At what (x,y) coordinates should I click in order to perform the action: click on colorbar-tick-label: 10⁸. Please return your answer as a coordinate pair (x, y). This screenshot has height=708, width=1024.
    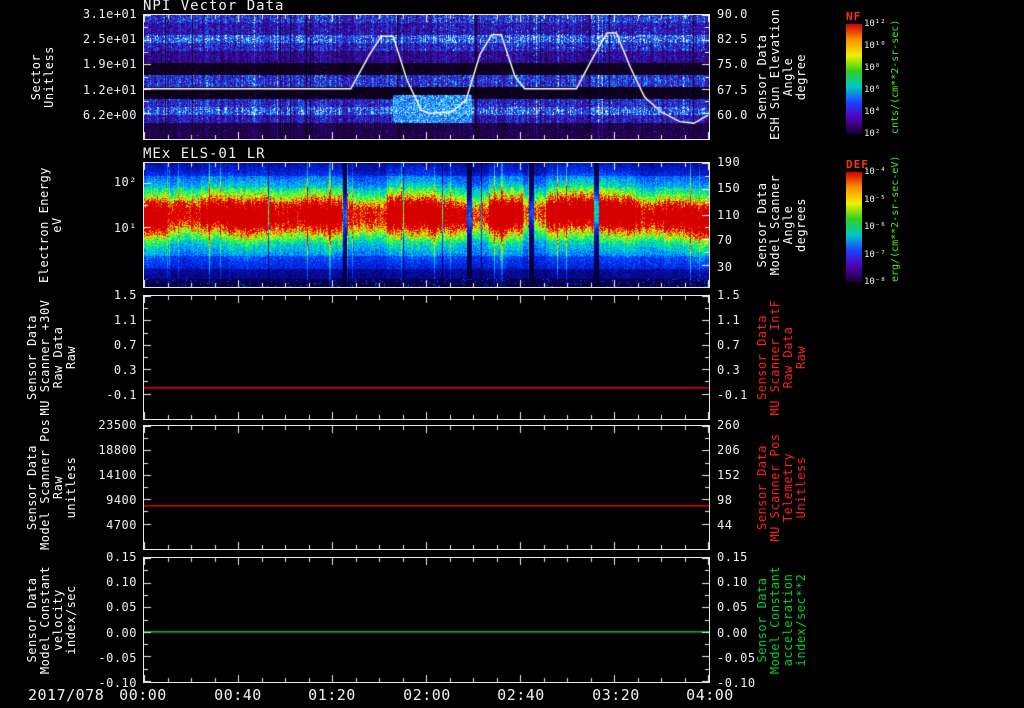
    Looking at the image, I should click on (872, 68).